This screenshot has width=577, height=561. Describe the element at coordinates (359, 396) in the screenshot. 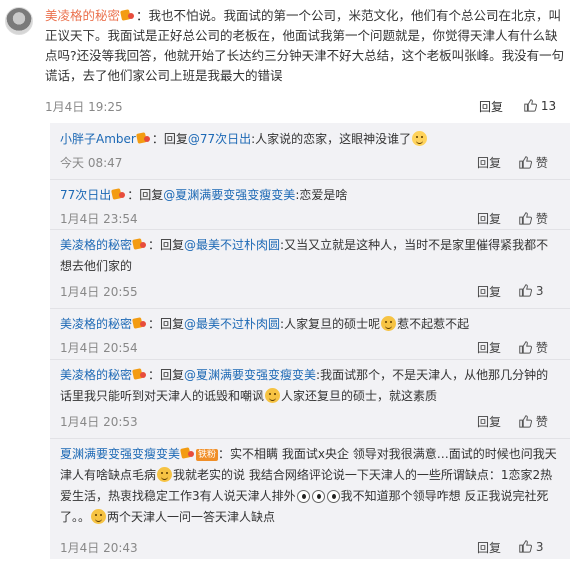

I see `reply-text: 人家还复旦的硕士，就这素质` at that location.